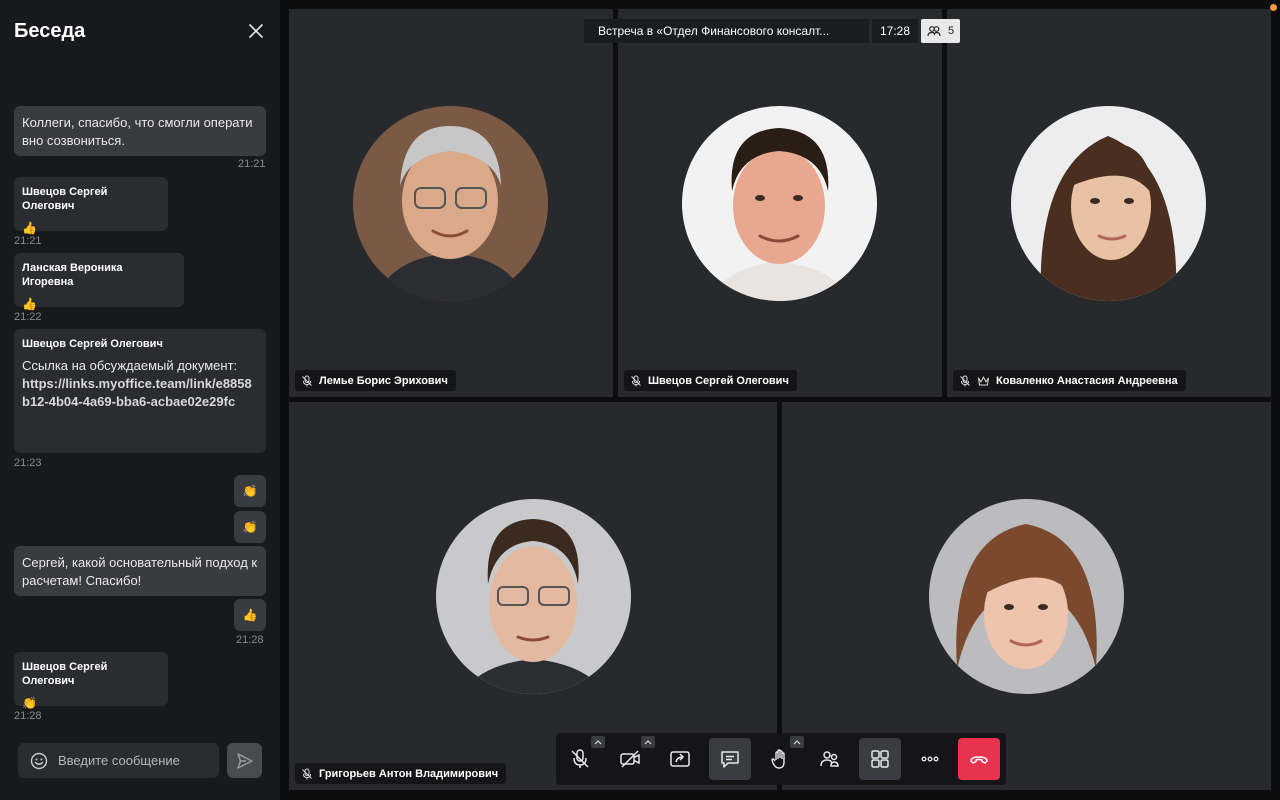  What do you see at coordinates (39, 761) in the screenshot?
I see `emoji-icon` at bounding box center [39, 761].